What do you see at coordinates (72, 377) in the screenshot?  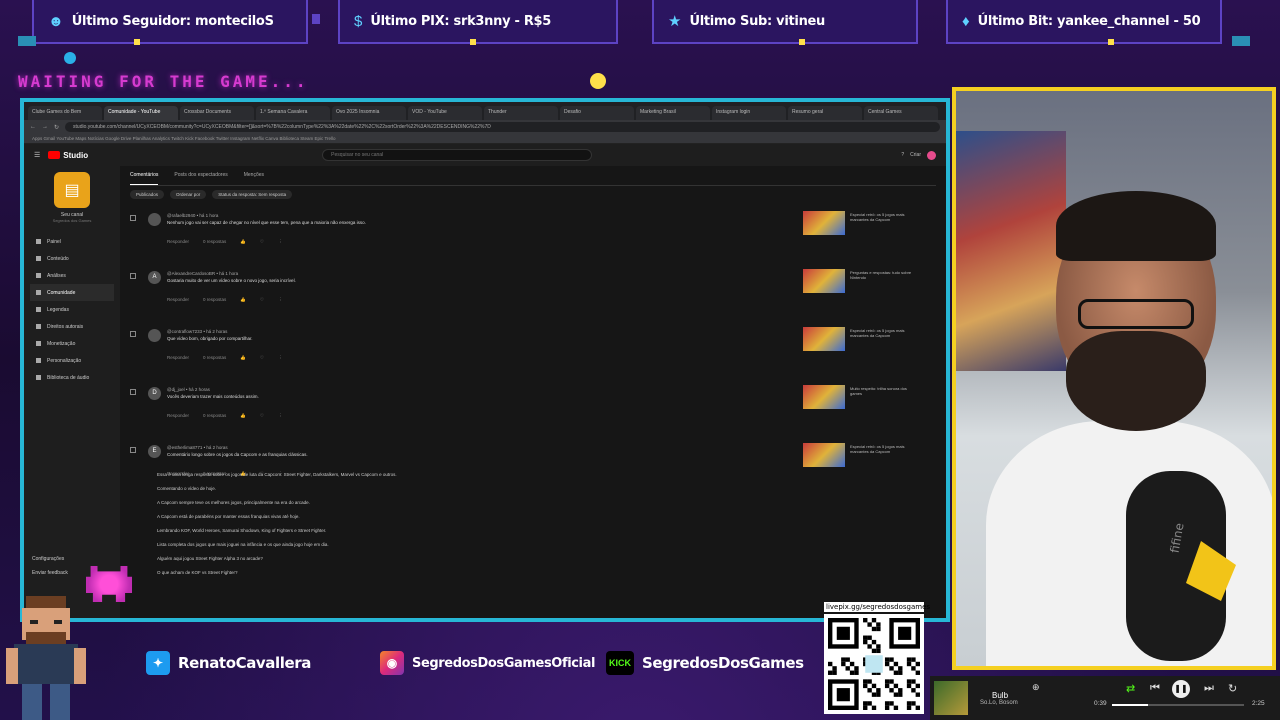 I see `nav-item: Biblioteca de áudio` at bounding box center [72, 377].